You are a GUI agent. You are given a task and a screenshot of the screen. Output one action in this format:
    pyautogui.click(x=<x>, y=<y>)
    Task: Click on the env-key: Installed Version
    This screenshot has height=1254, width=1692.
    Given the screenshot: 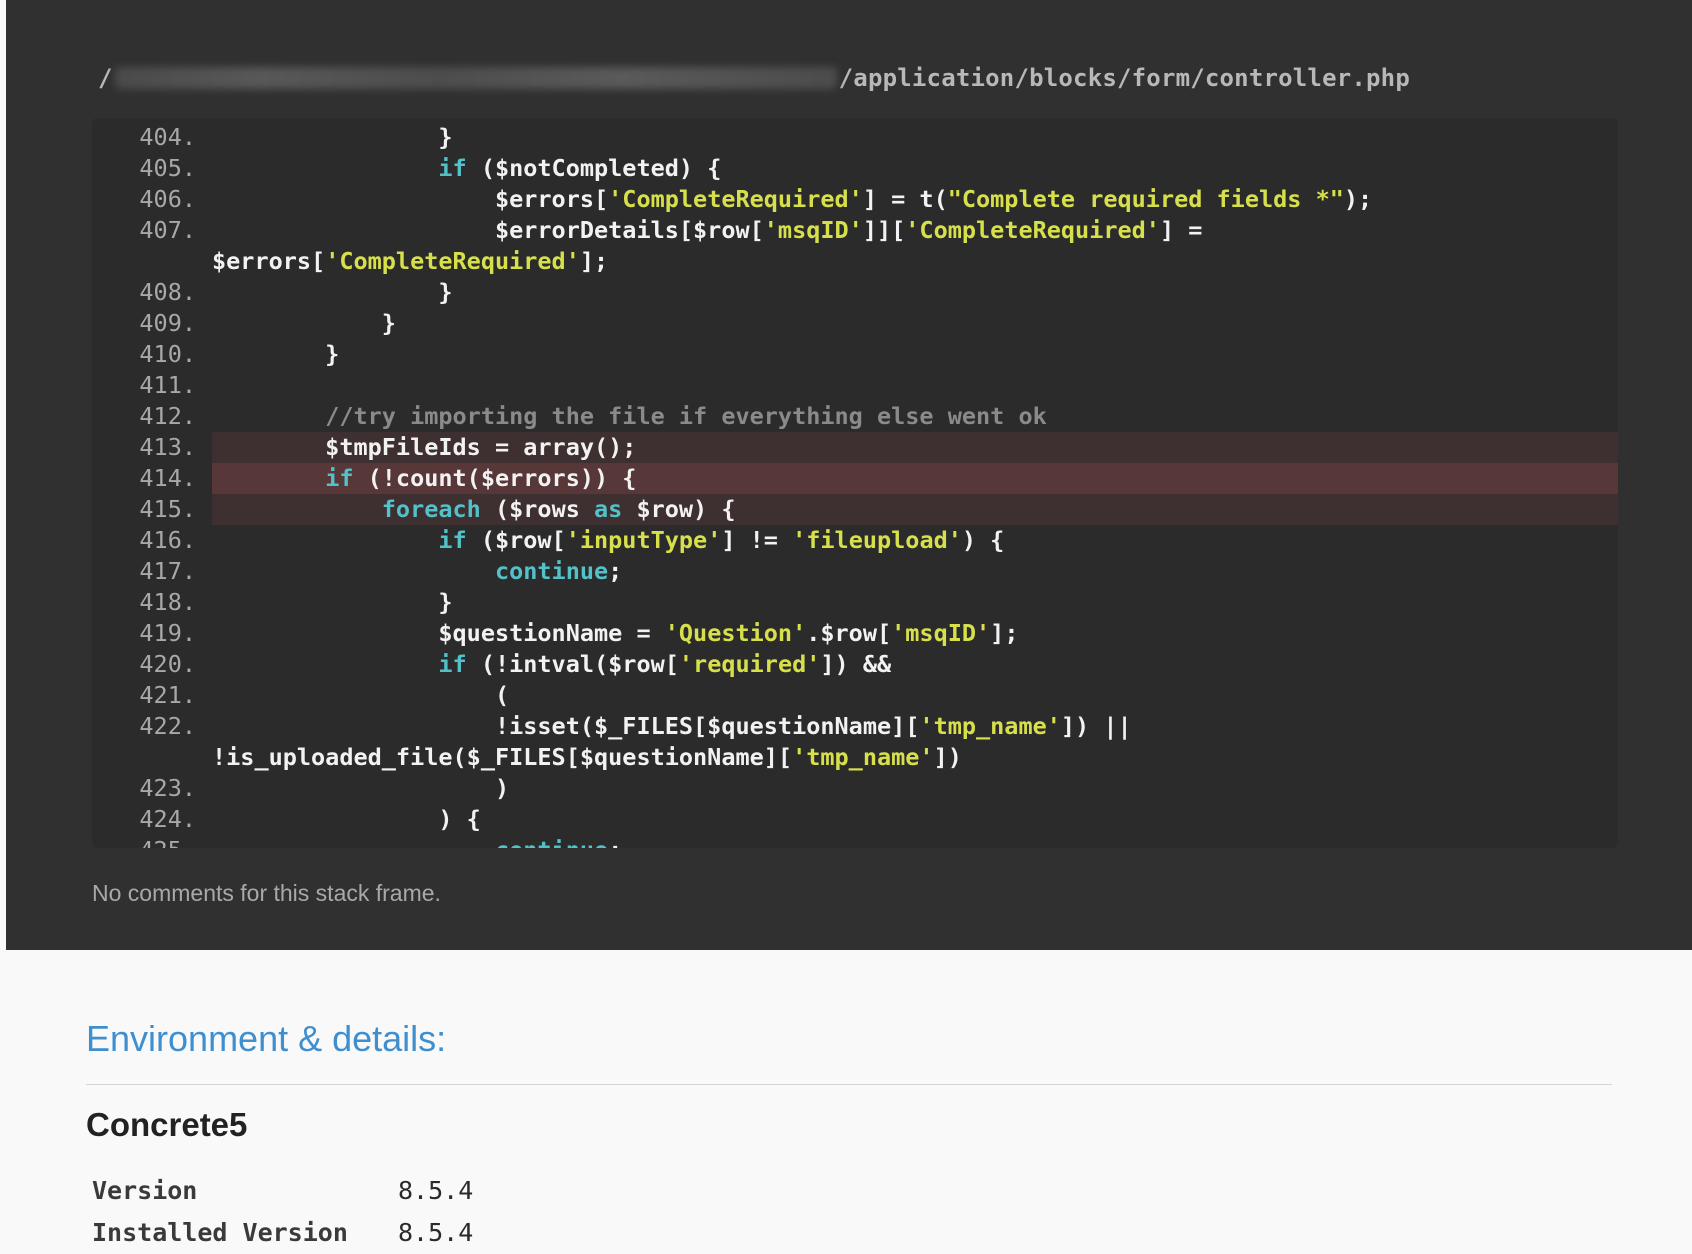 What is the action you would take?
    pyautogui.click(x=220, y=1232)
    